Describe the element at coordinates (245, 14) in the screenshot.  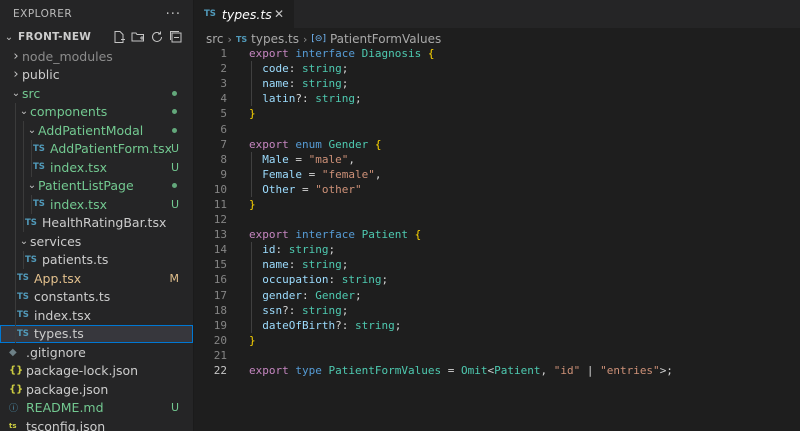
I see `tab-types-ts: TS types.ts ✕` at that location.